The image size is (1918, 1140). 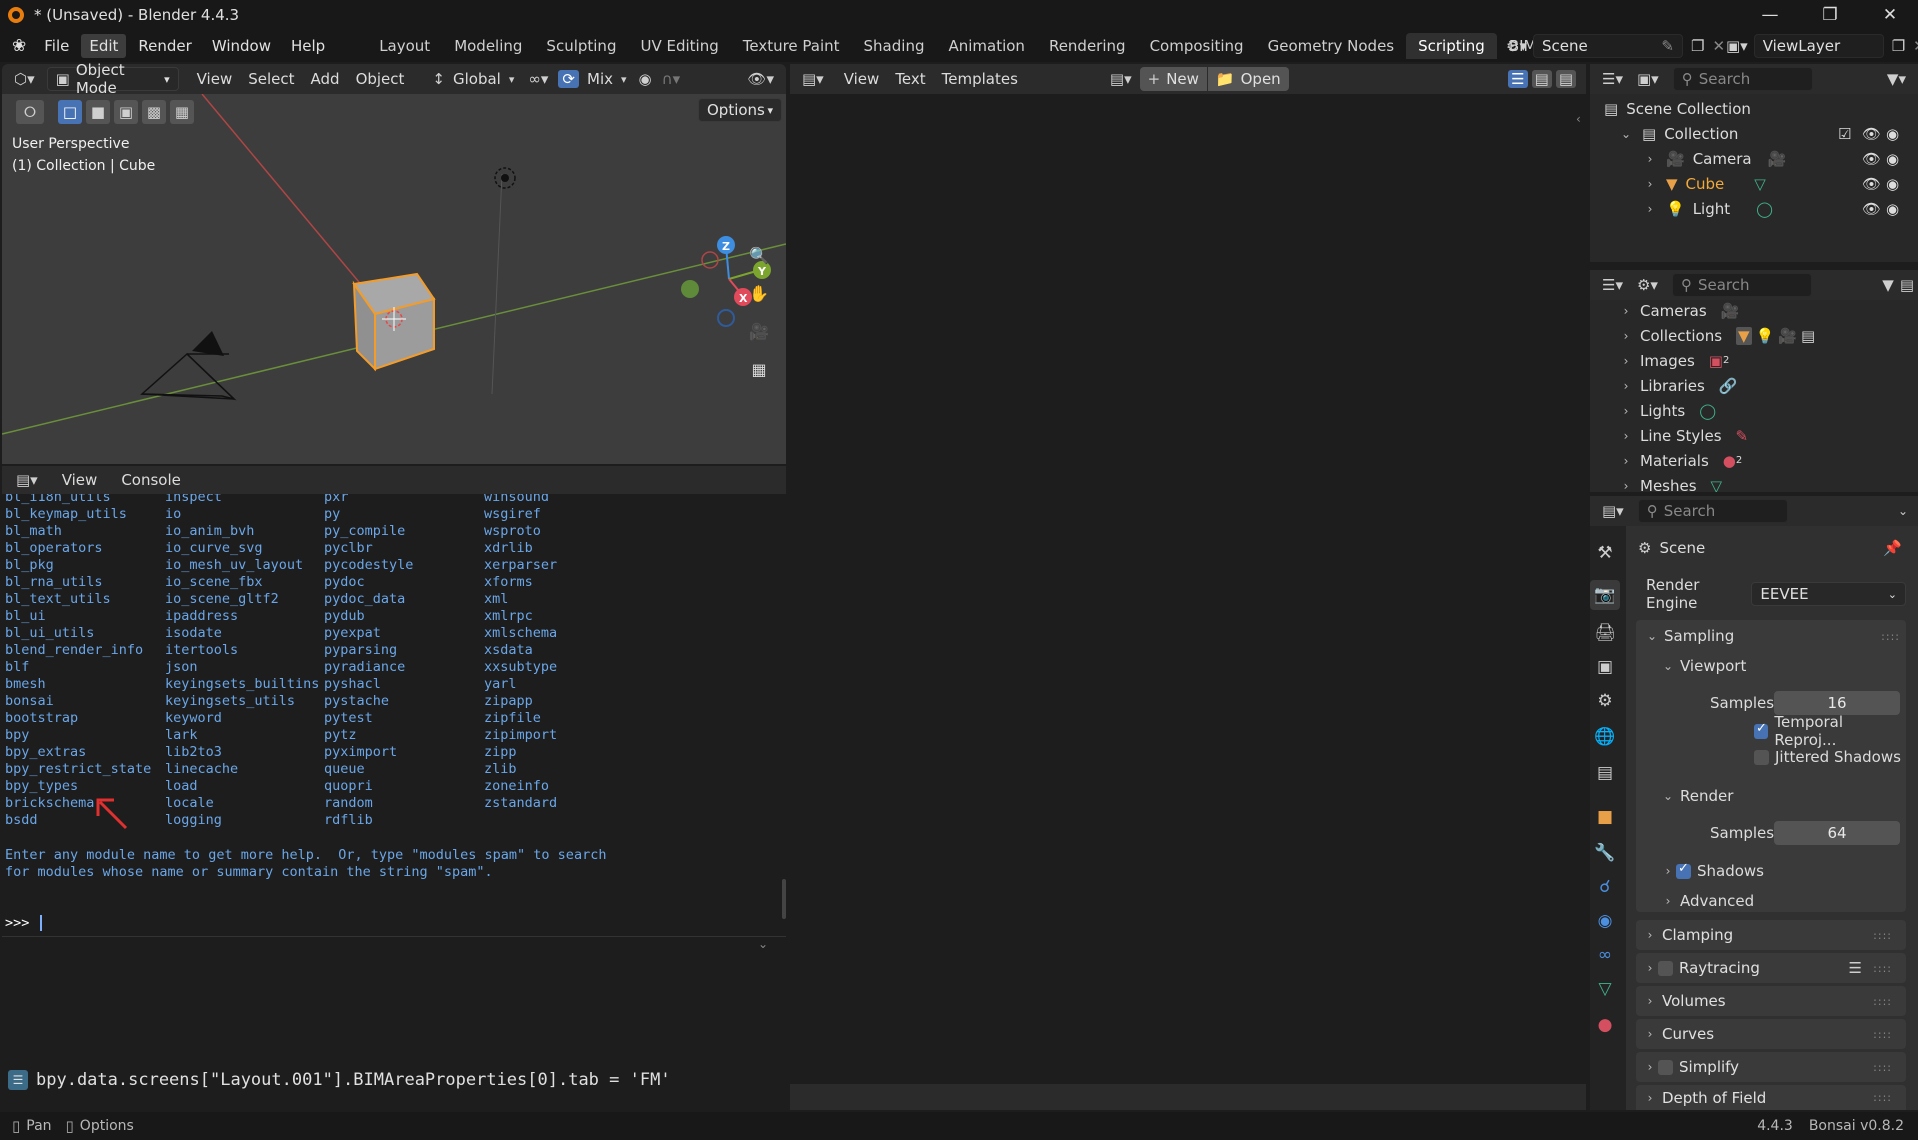 What do you see at coordinates (1665, 1067) in the screenshot?
I see `simplify-checkbox` at bounding box center [1665, 1067].